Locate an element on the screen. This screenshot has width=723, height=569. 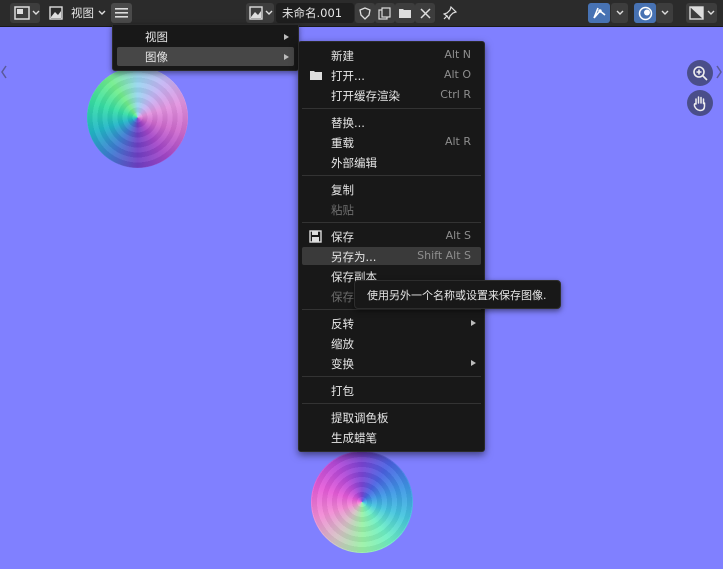
label: 打包 is located at coordinates (342, 391).